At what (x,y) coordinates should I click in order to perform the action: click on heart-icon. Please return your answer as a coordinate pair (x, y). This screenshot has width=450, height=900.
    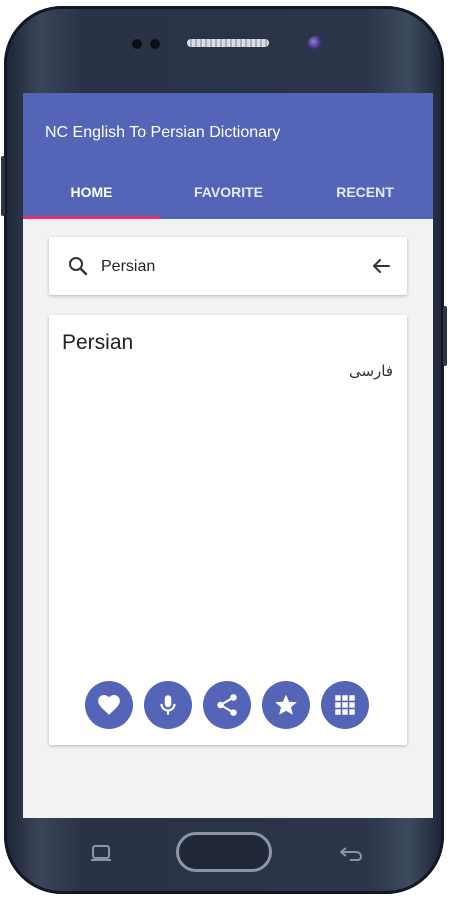
    Looking at the image, I should click on (109, 705).